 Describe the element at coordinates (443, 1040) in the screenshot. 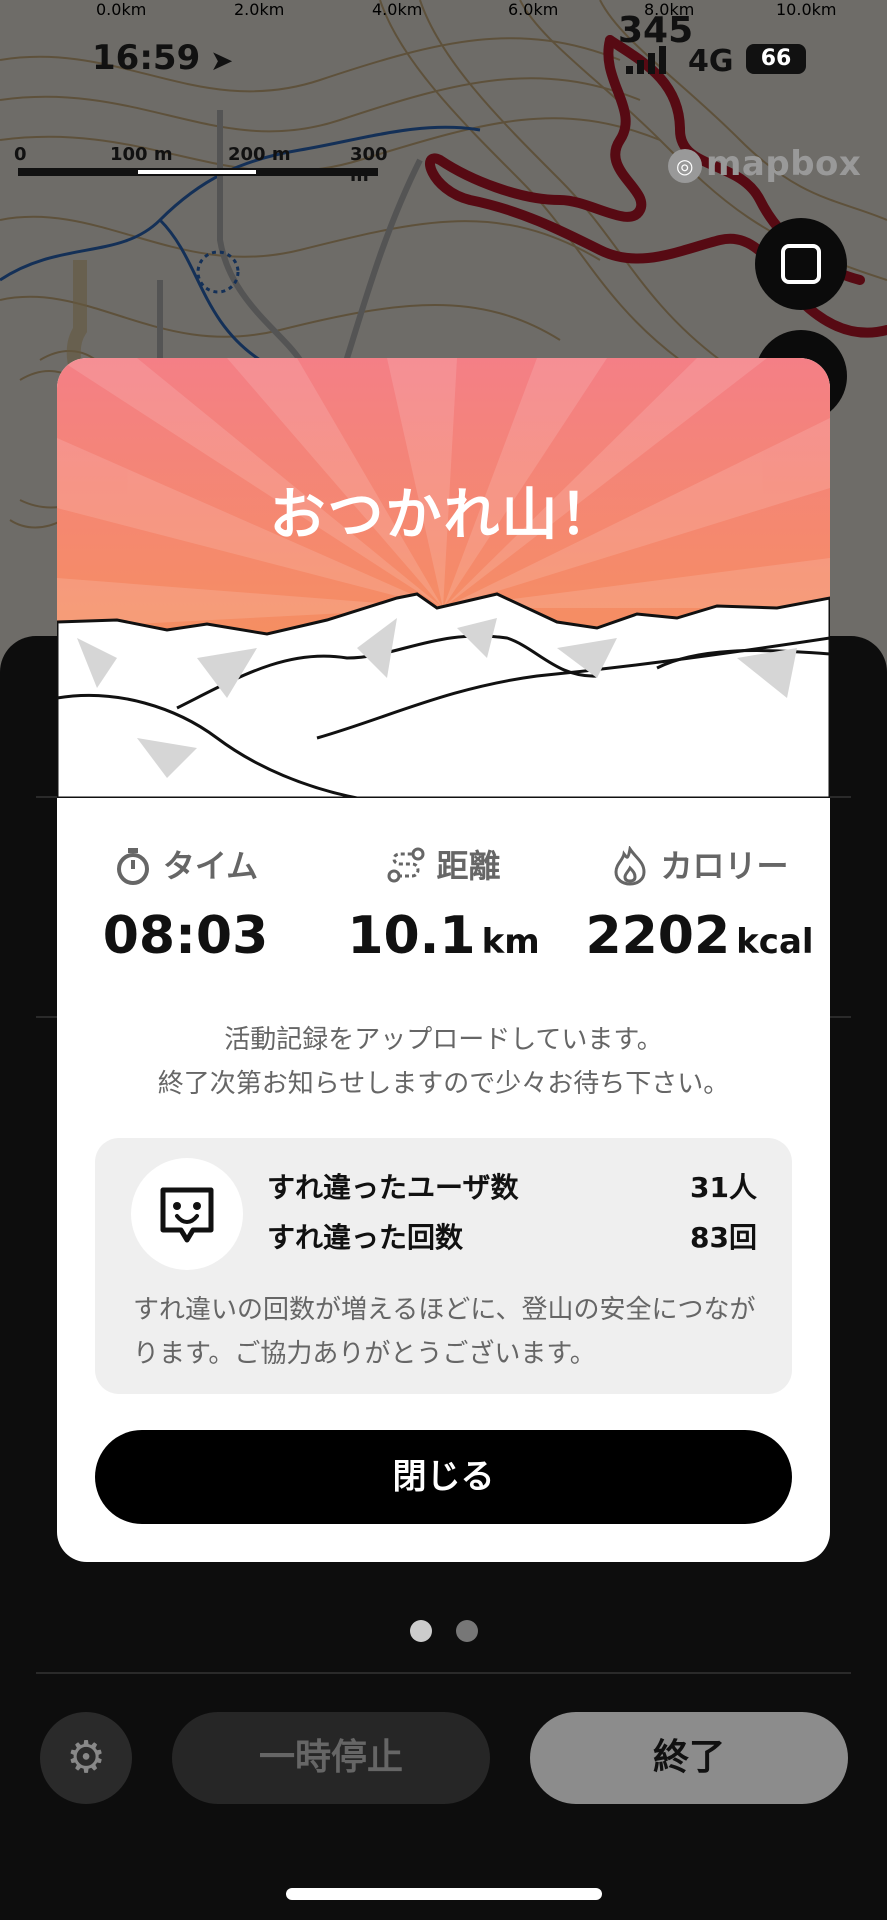

I see `upload-message-line1: 活動記録をアップロードしています。` at that location.